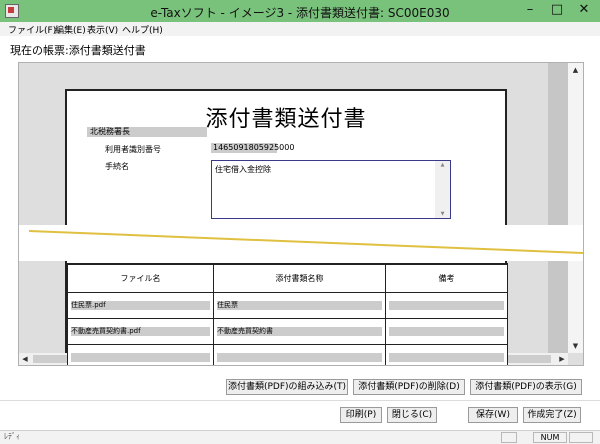 The image size is (600, 444). Describe the element at coordinates (133, 149) in the screenshot. I see `user-id-label: 利用者識別番号` at that location.